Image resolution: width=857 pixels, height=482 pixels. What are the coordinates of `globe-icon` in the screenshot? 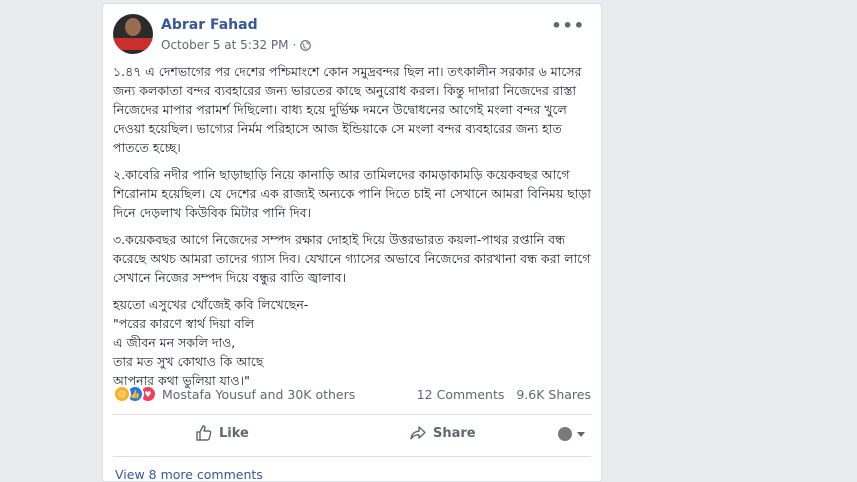 It's located at (306, 45).